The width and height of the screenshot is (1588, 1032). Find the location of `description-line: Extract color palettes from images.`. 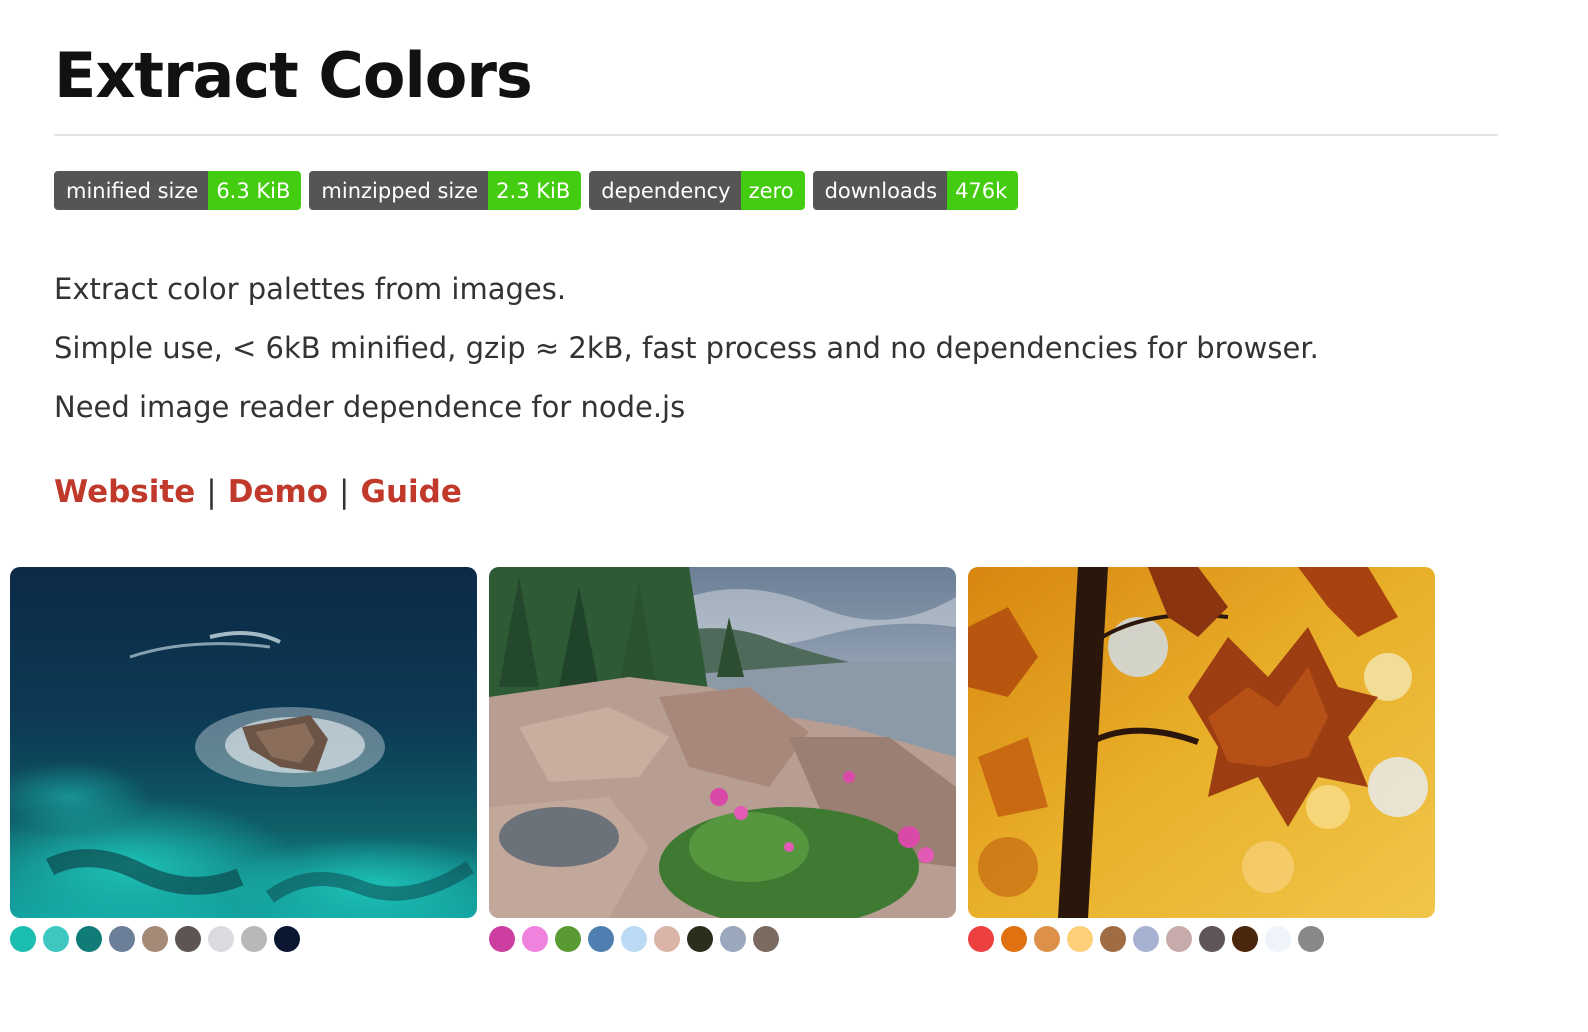

description-line: Extract color palettes from images. is located at coordinates (310, 289).